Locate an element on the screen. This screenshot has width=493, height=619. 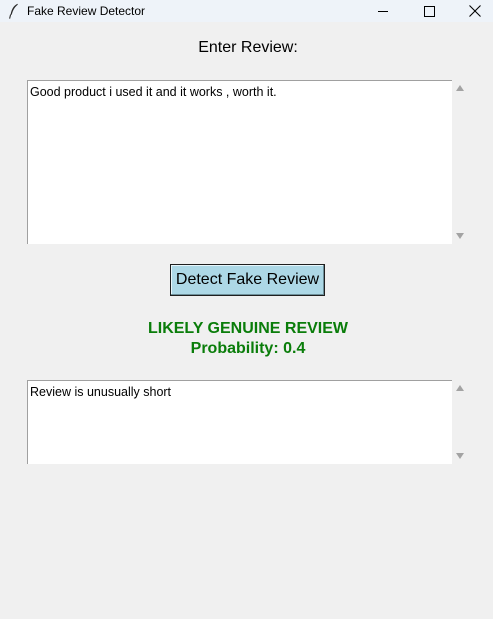
maximize-icon is located at coordinates (429, 11).